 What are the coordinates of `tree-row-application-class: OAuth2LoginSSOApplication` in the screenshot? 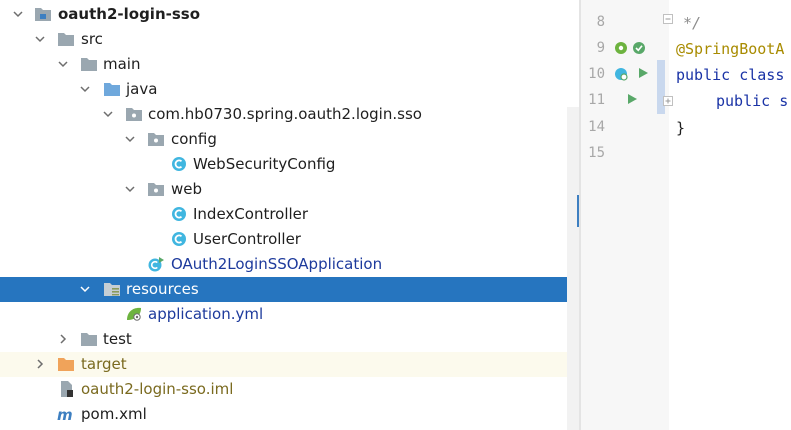 It's located at (289, 264).